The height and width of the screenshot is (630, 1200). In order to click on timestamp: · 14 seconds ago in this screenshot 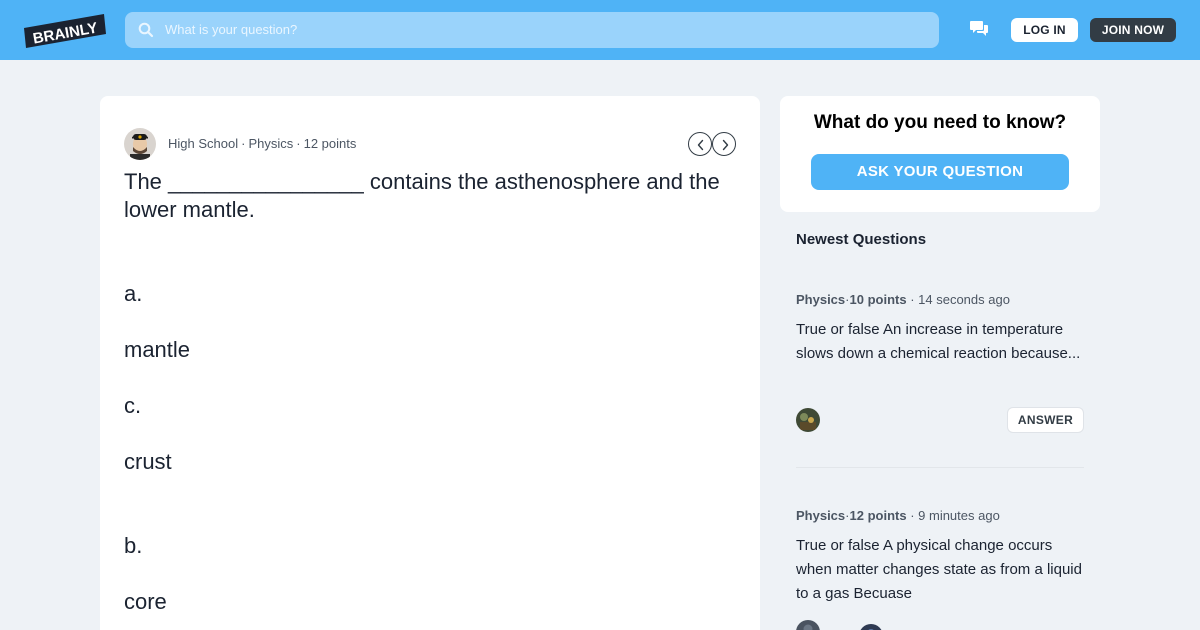, I will do `click(960, 299)`.